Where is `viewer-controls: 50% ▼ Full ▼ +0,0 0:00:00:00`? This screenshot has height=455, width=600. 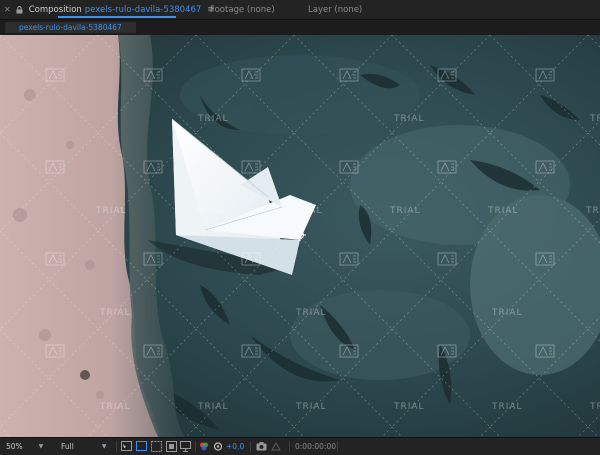
viewer-controls: 50% ▼ Full ▼ +0,0 0:00:00:00 is located at coordinates (300, 446).